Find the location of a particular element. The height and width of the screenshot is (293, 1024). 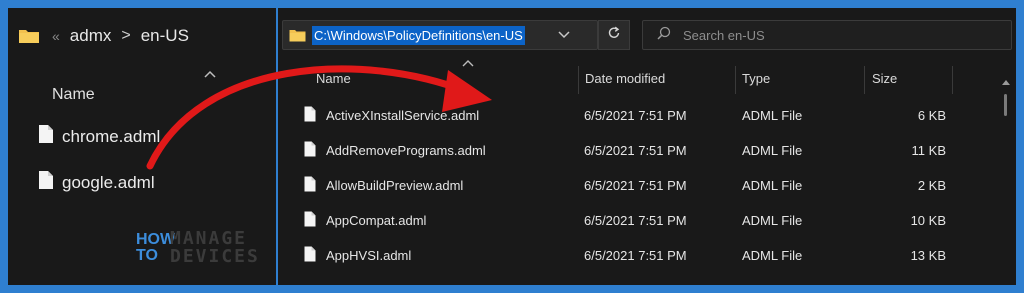

watermark-manage-devices: MANAGE DEVICES is located at coordinates (215, 247).